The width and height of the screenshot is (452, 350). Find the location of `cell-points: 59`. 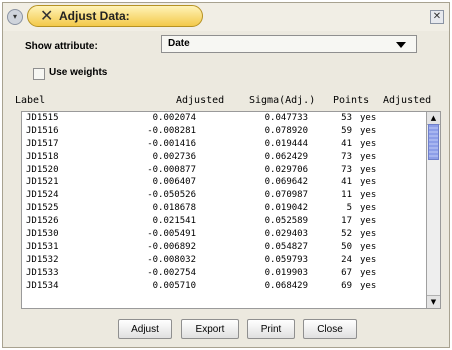

cell-points: 59 is located at coordinates (346, 130).